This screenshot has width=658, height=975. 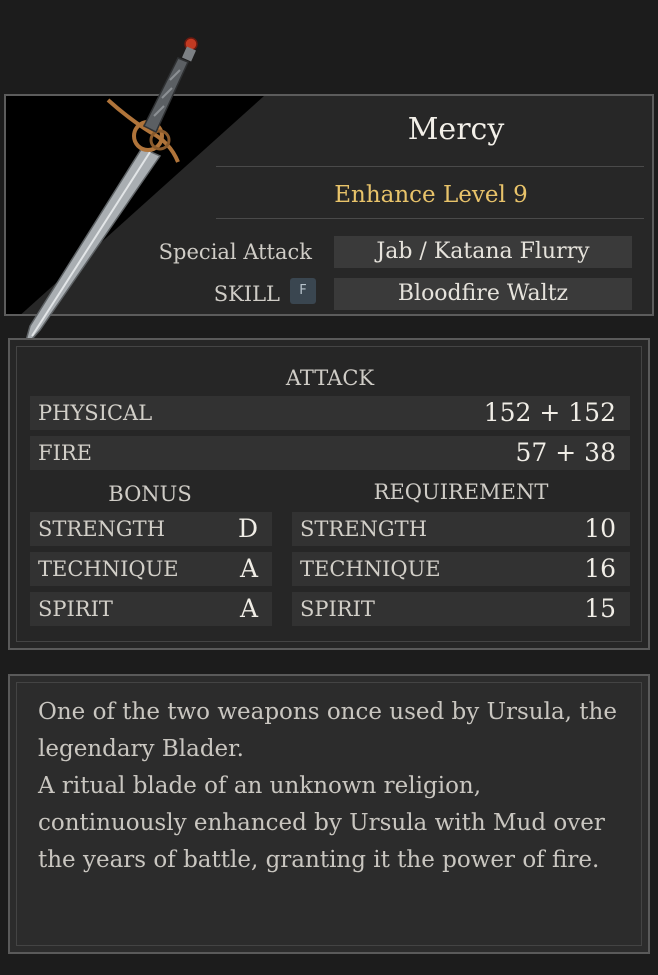 What do you see at coordinates (483, 294) in the screenshot?
I see `skill-value: Bloodfire Waltz` at bounding box center [483, 294].